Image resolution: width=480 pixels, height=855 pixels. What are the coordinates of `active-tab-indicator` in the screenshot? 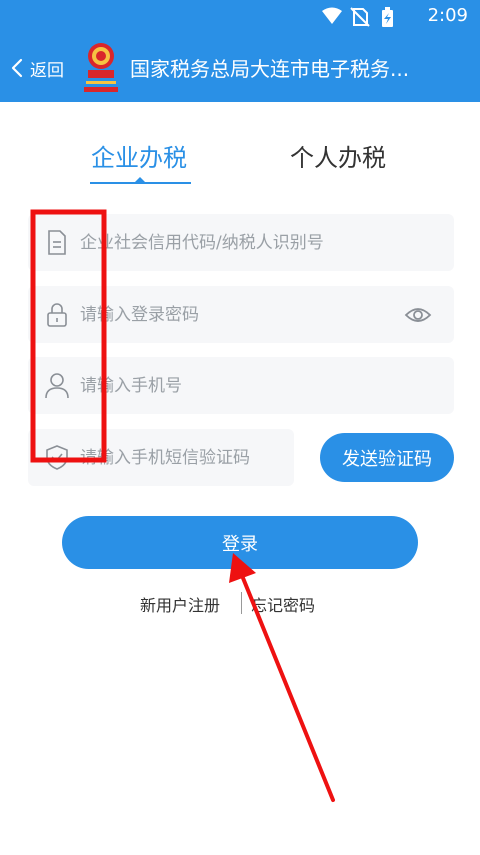 It's located at (140, 183).